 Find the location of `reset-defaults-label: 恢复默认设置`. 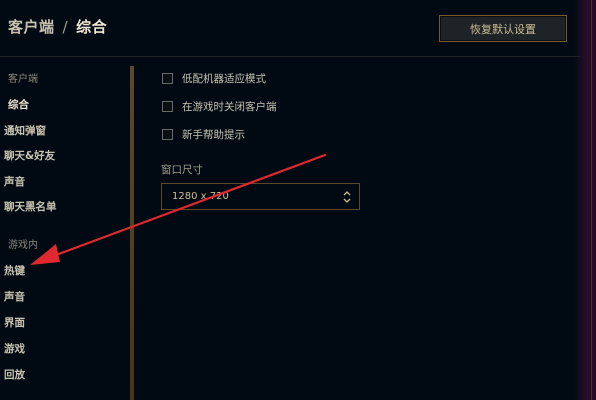

reset-defaults-label: 恢复默认设置 is located at coordinates (503, 29).